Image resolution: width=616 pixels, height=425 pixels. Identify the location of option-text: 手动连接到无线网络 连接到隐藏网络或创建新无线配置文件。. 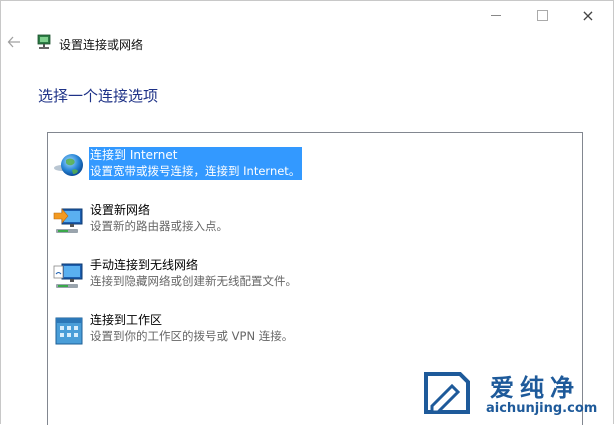
(193, 273).